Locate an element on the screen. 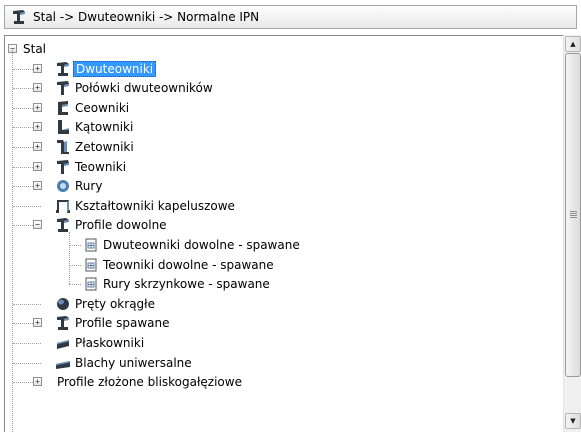  tree-item-label: Profile złożone bliskogałęziowe is located at coordinates (149, 382).